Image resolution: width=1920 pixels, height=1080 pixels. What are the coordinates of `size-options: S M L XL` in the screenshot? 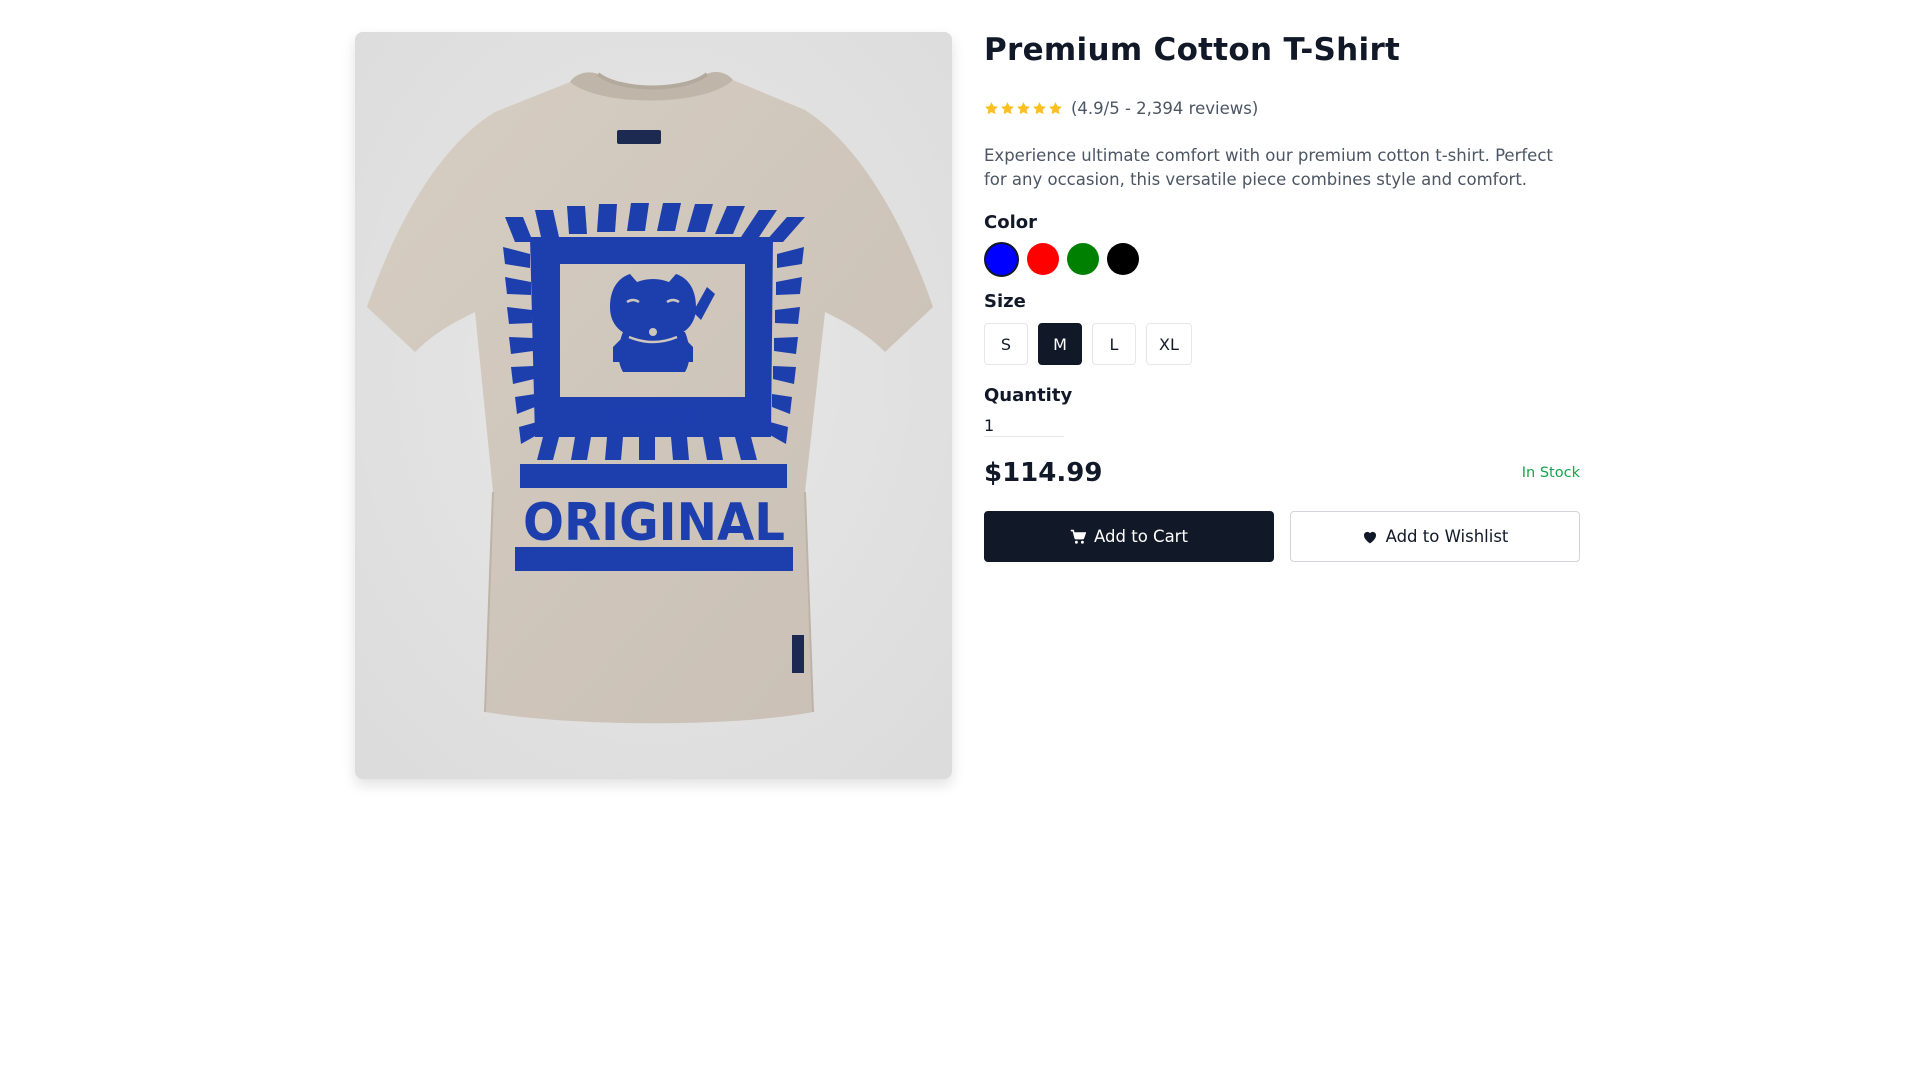 It's located at (1282, 344).